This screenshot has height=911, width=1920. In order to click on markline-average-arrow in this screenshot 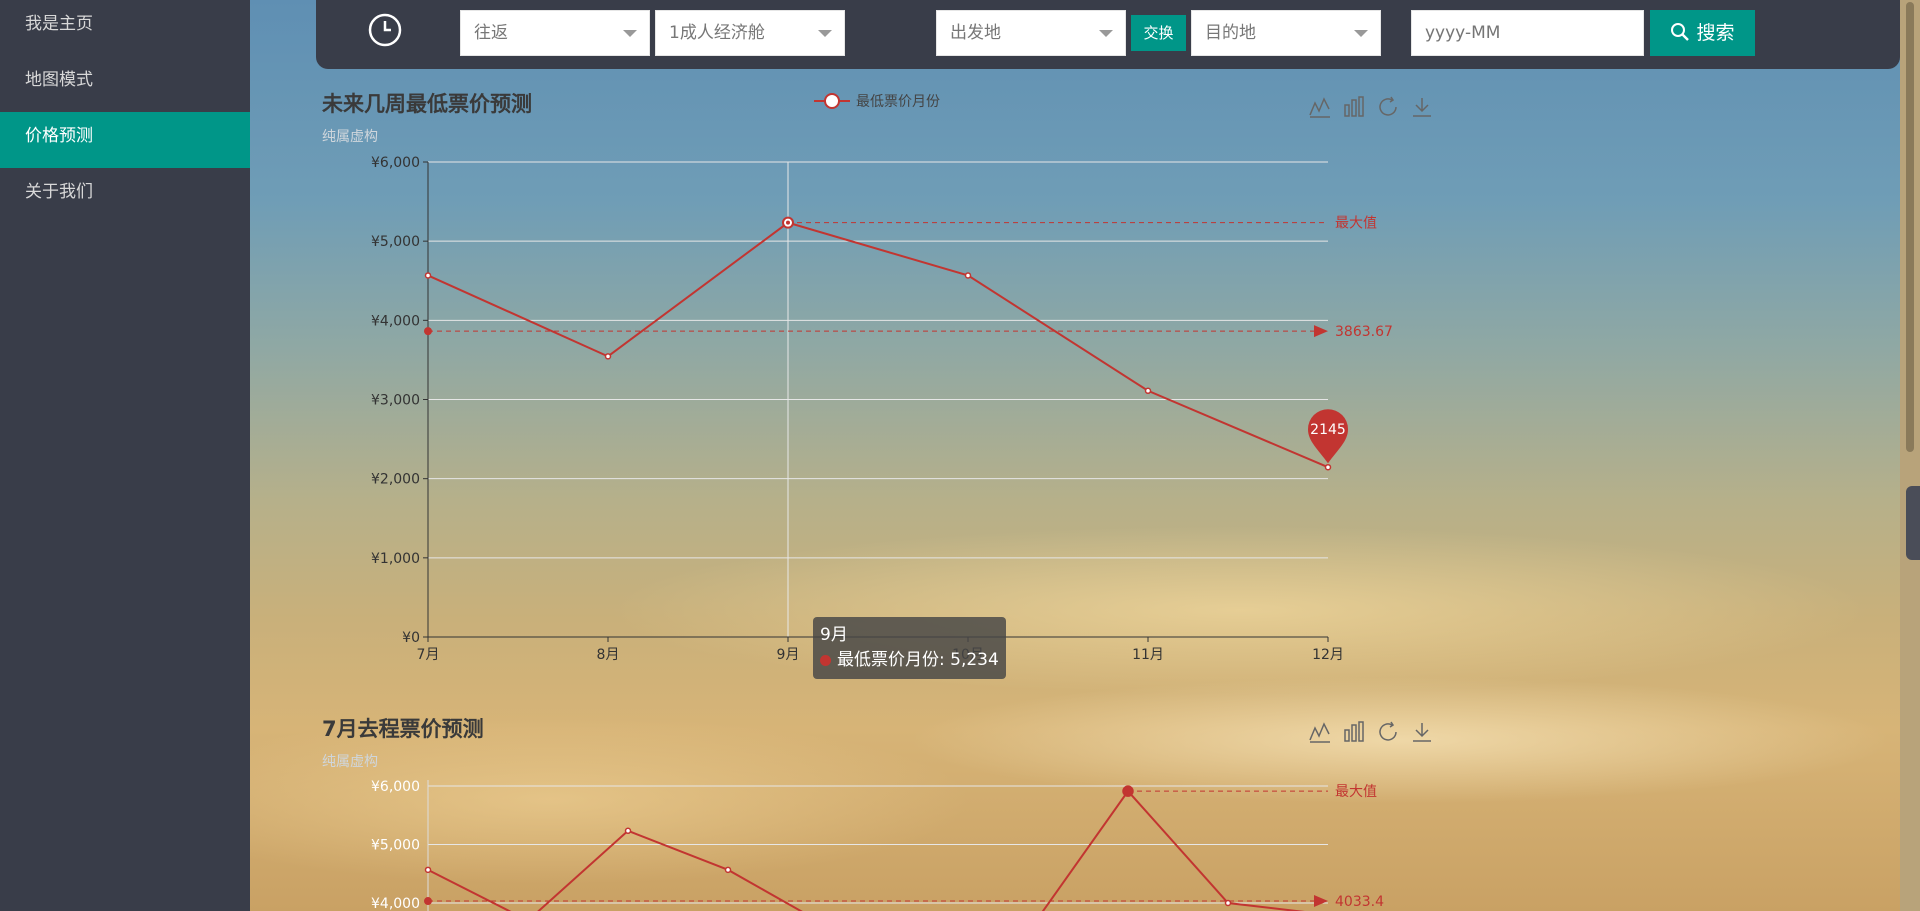, I will do `click(1321, 901)`.